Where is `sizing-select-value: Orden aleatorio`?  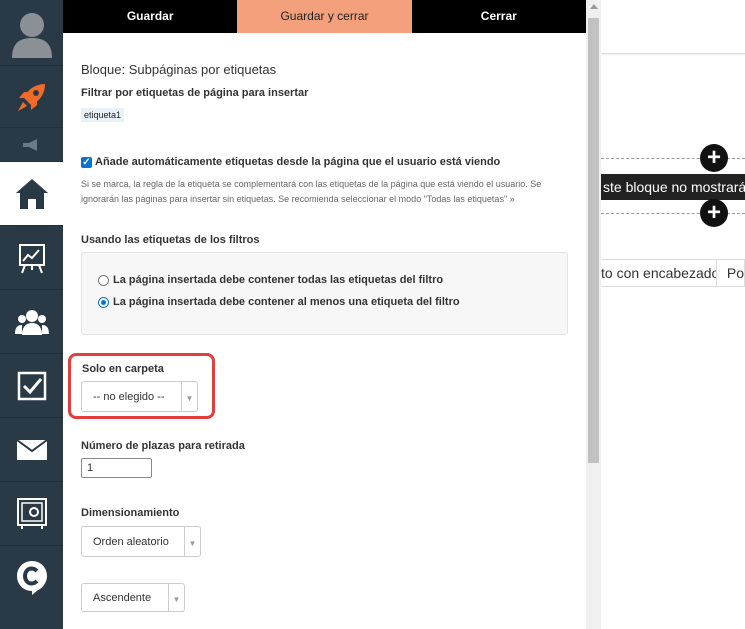 sizing-select-value: Orden aleatorio is located at coordinates (131, 542).